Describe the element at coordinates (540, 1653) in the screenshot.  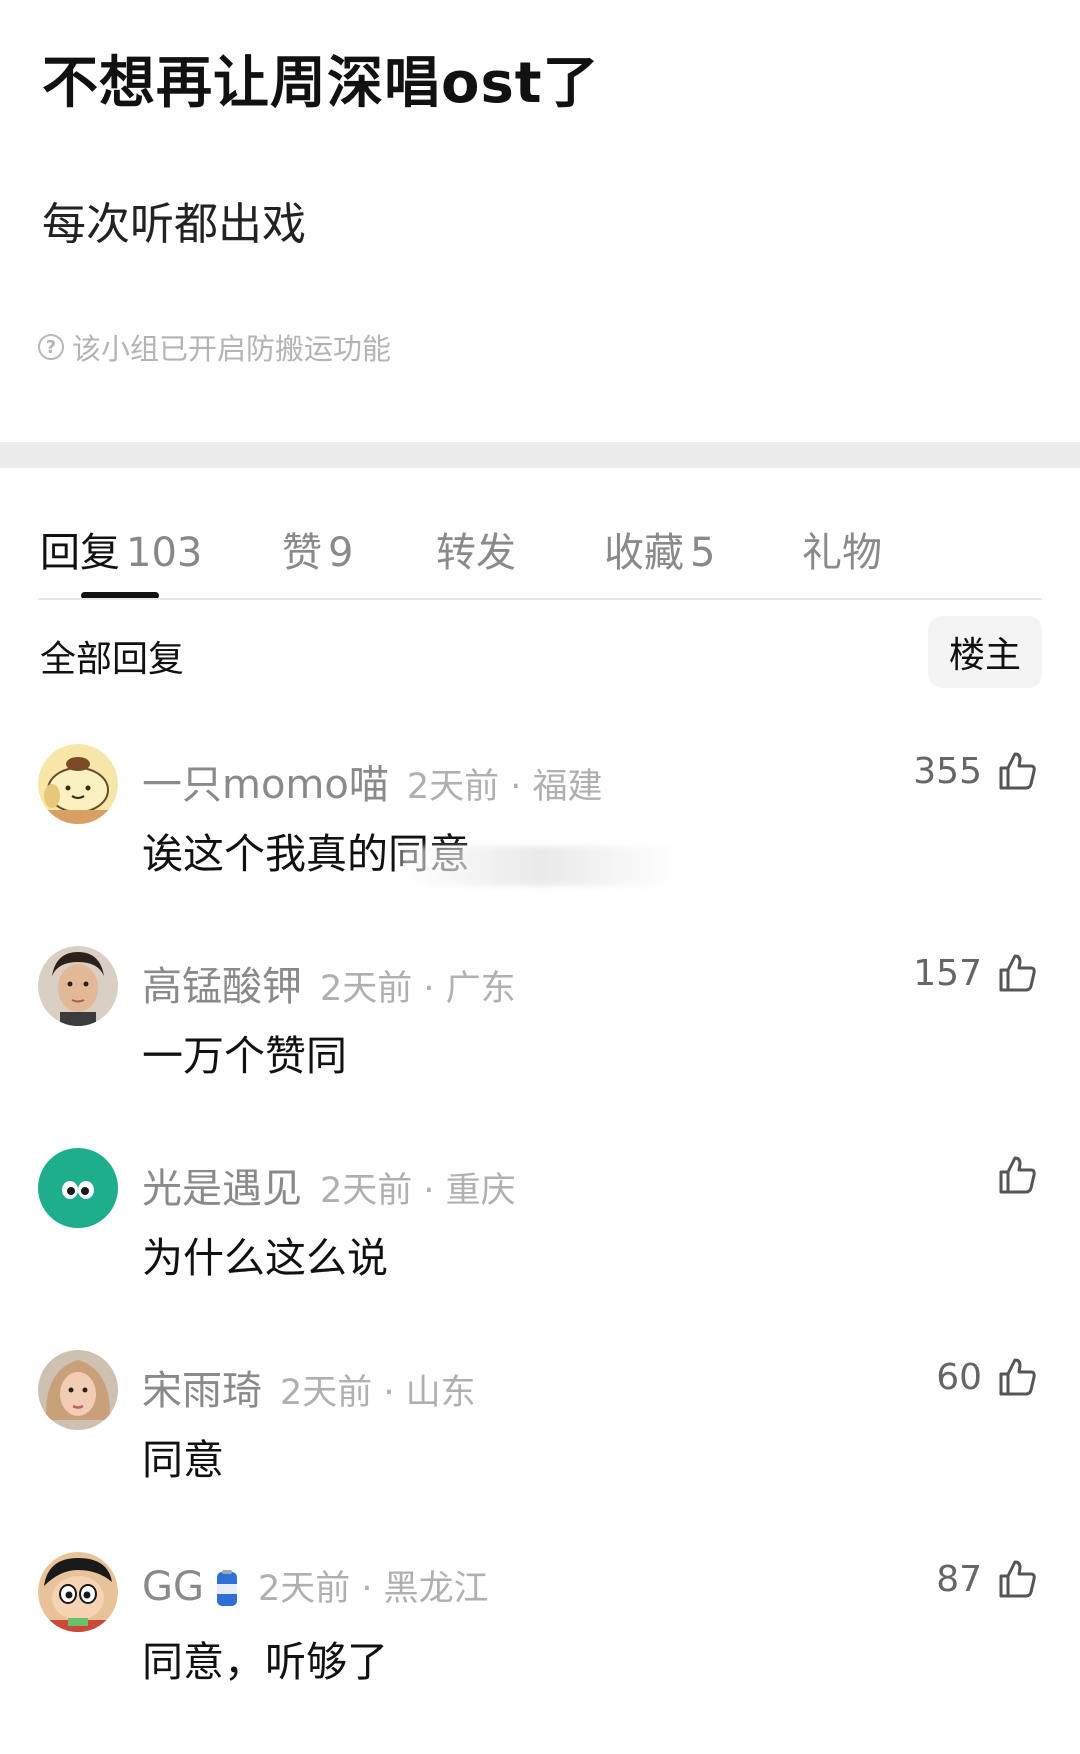
I see `comment-item: GG 2天前 · 黑龙江 同意，听够了 87` at that location.